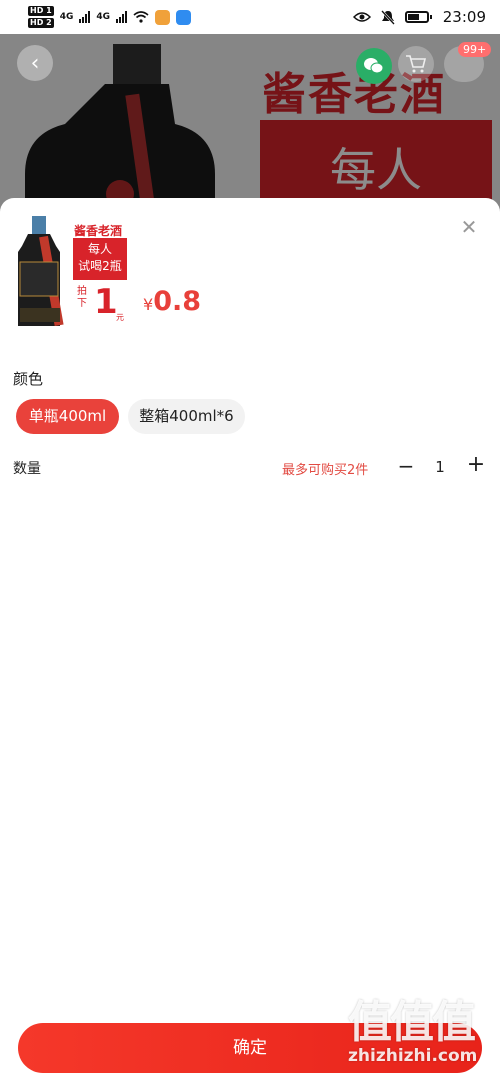 This screenshot has height=1083, width=500. I want to click on thumb-pai-text: 拍下, so click(82, 297).